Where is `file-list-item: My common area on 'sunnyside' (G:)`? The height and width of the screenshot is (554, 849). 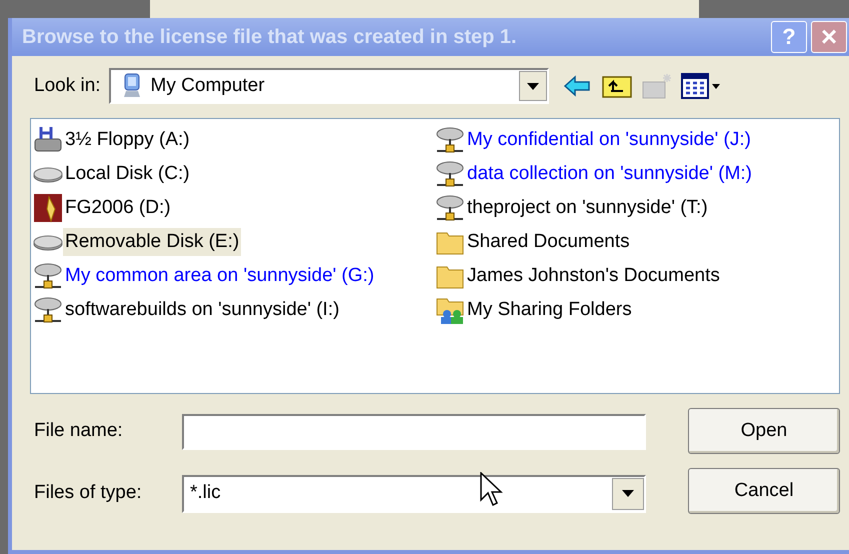
file-list-item: My common area on 'sunnyside' (G:) is located at coordinates (219, 276).